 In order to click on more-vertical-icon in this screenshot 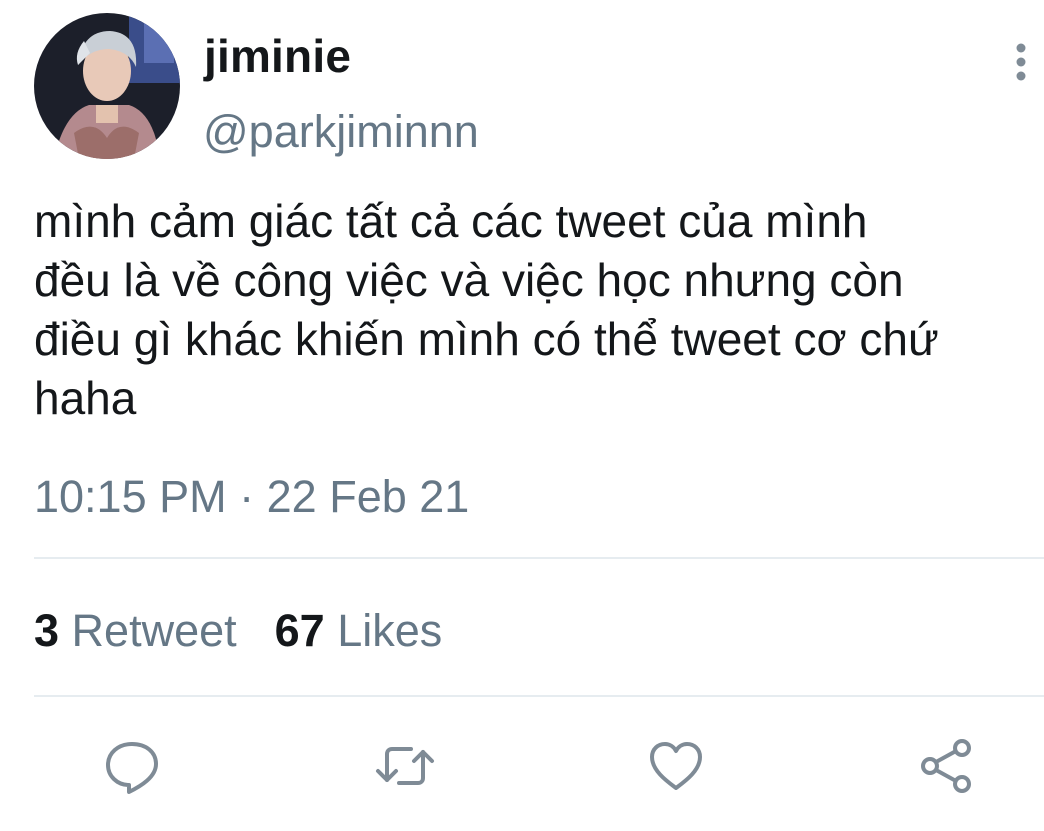, I will do `click(1021, 62)`.